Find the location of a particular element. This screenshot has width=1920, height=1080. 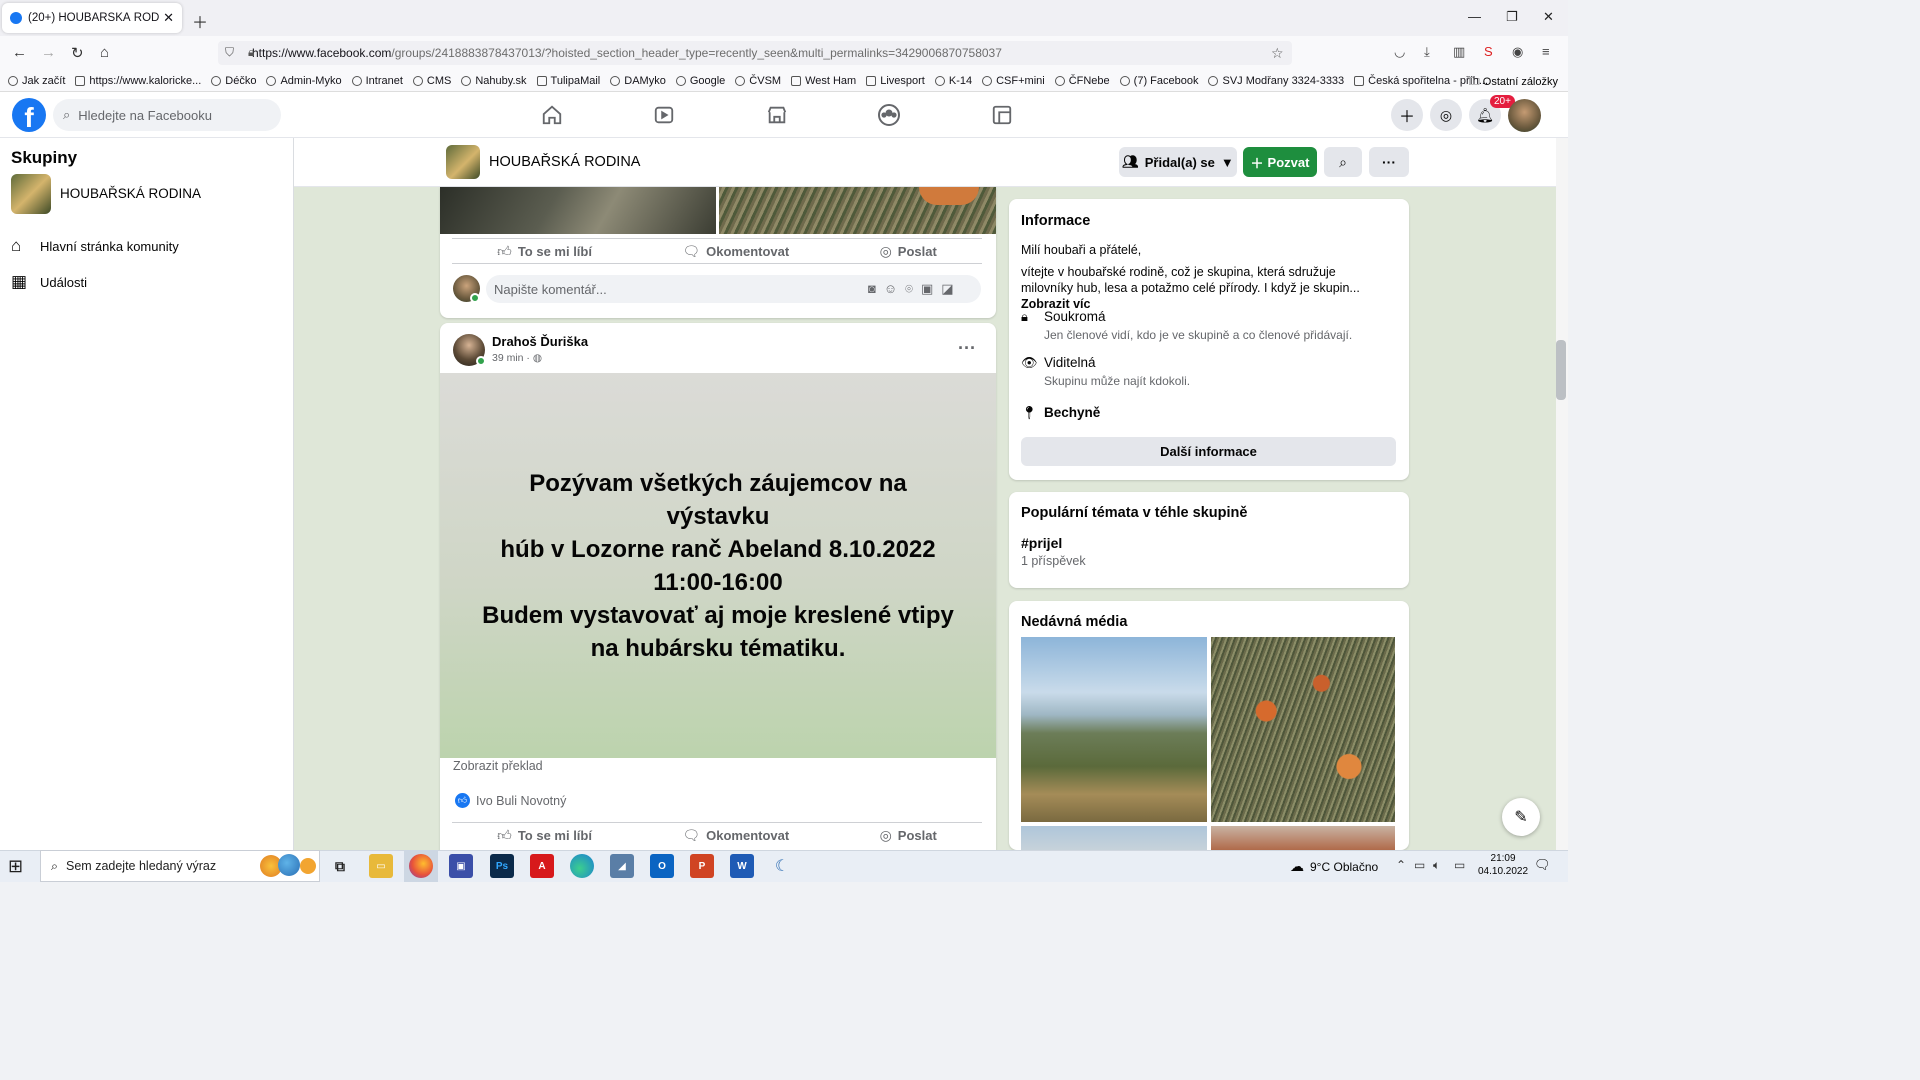

bookmark-item: DAMyko is located at coordinates (638, 81).